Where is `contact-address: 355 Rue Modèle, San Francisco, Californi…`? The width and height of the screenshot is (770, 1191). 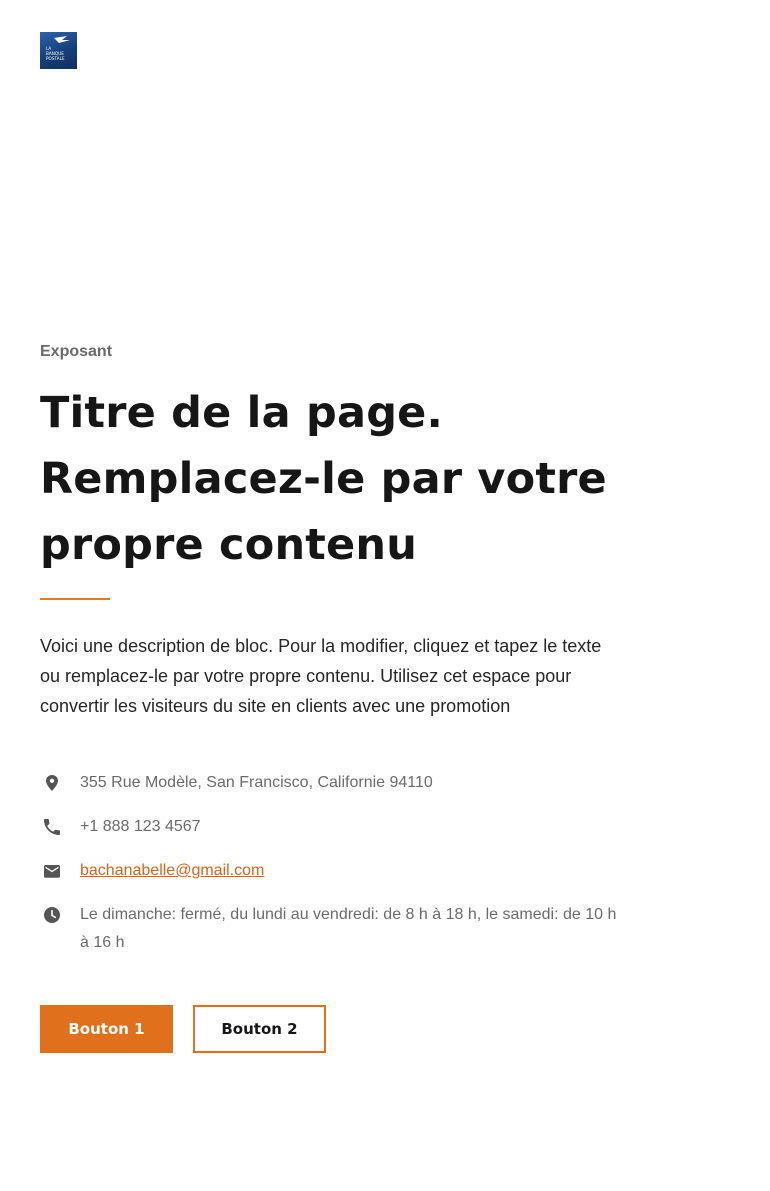 contact-address: 355 Rue Modèle, San Francisco, Californi… is located at coordinates (330, 783).